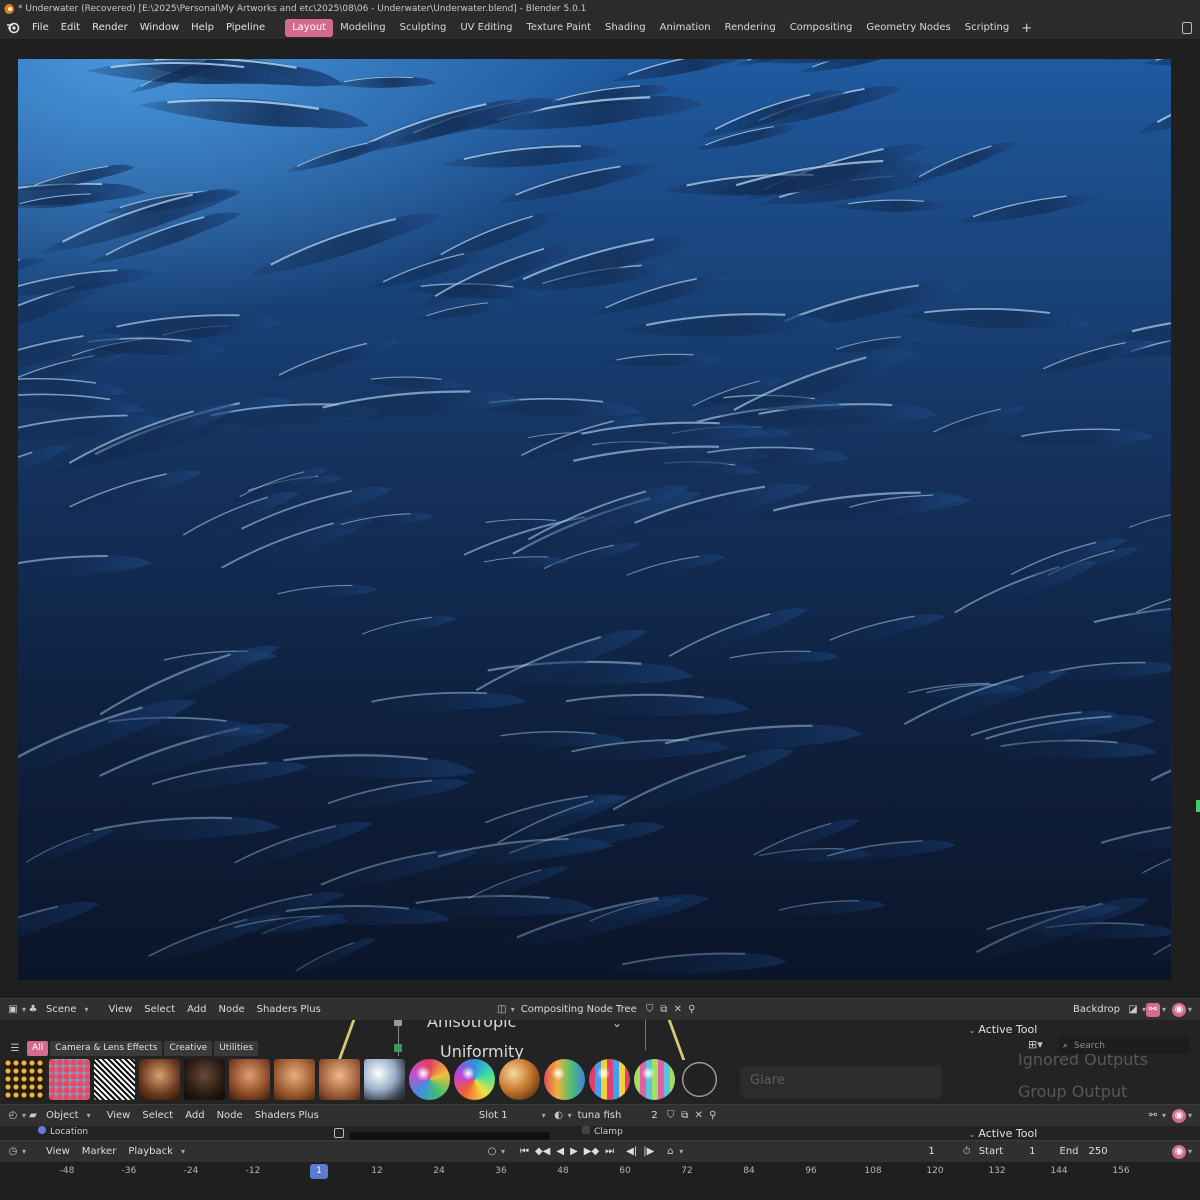  Describe the element at coordinates (159, 28) in the screenshot. I see `menu-window: Window` at that location.